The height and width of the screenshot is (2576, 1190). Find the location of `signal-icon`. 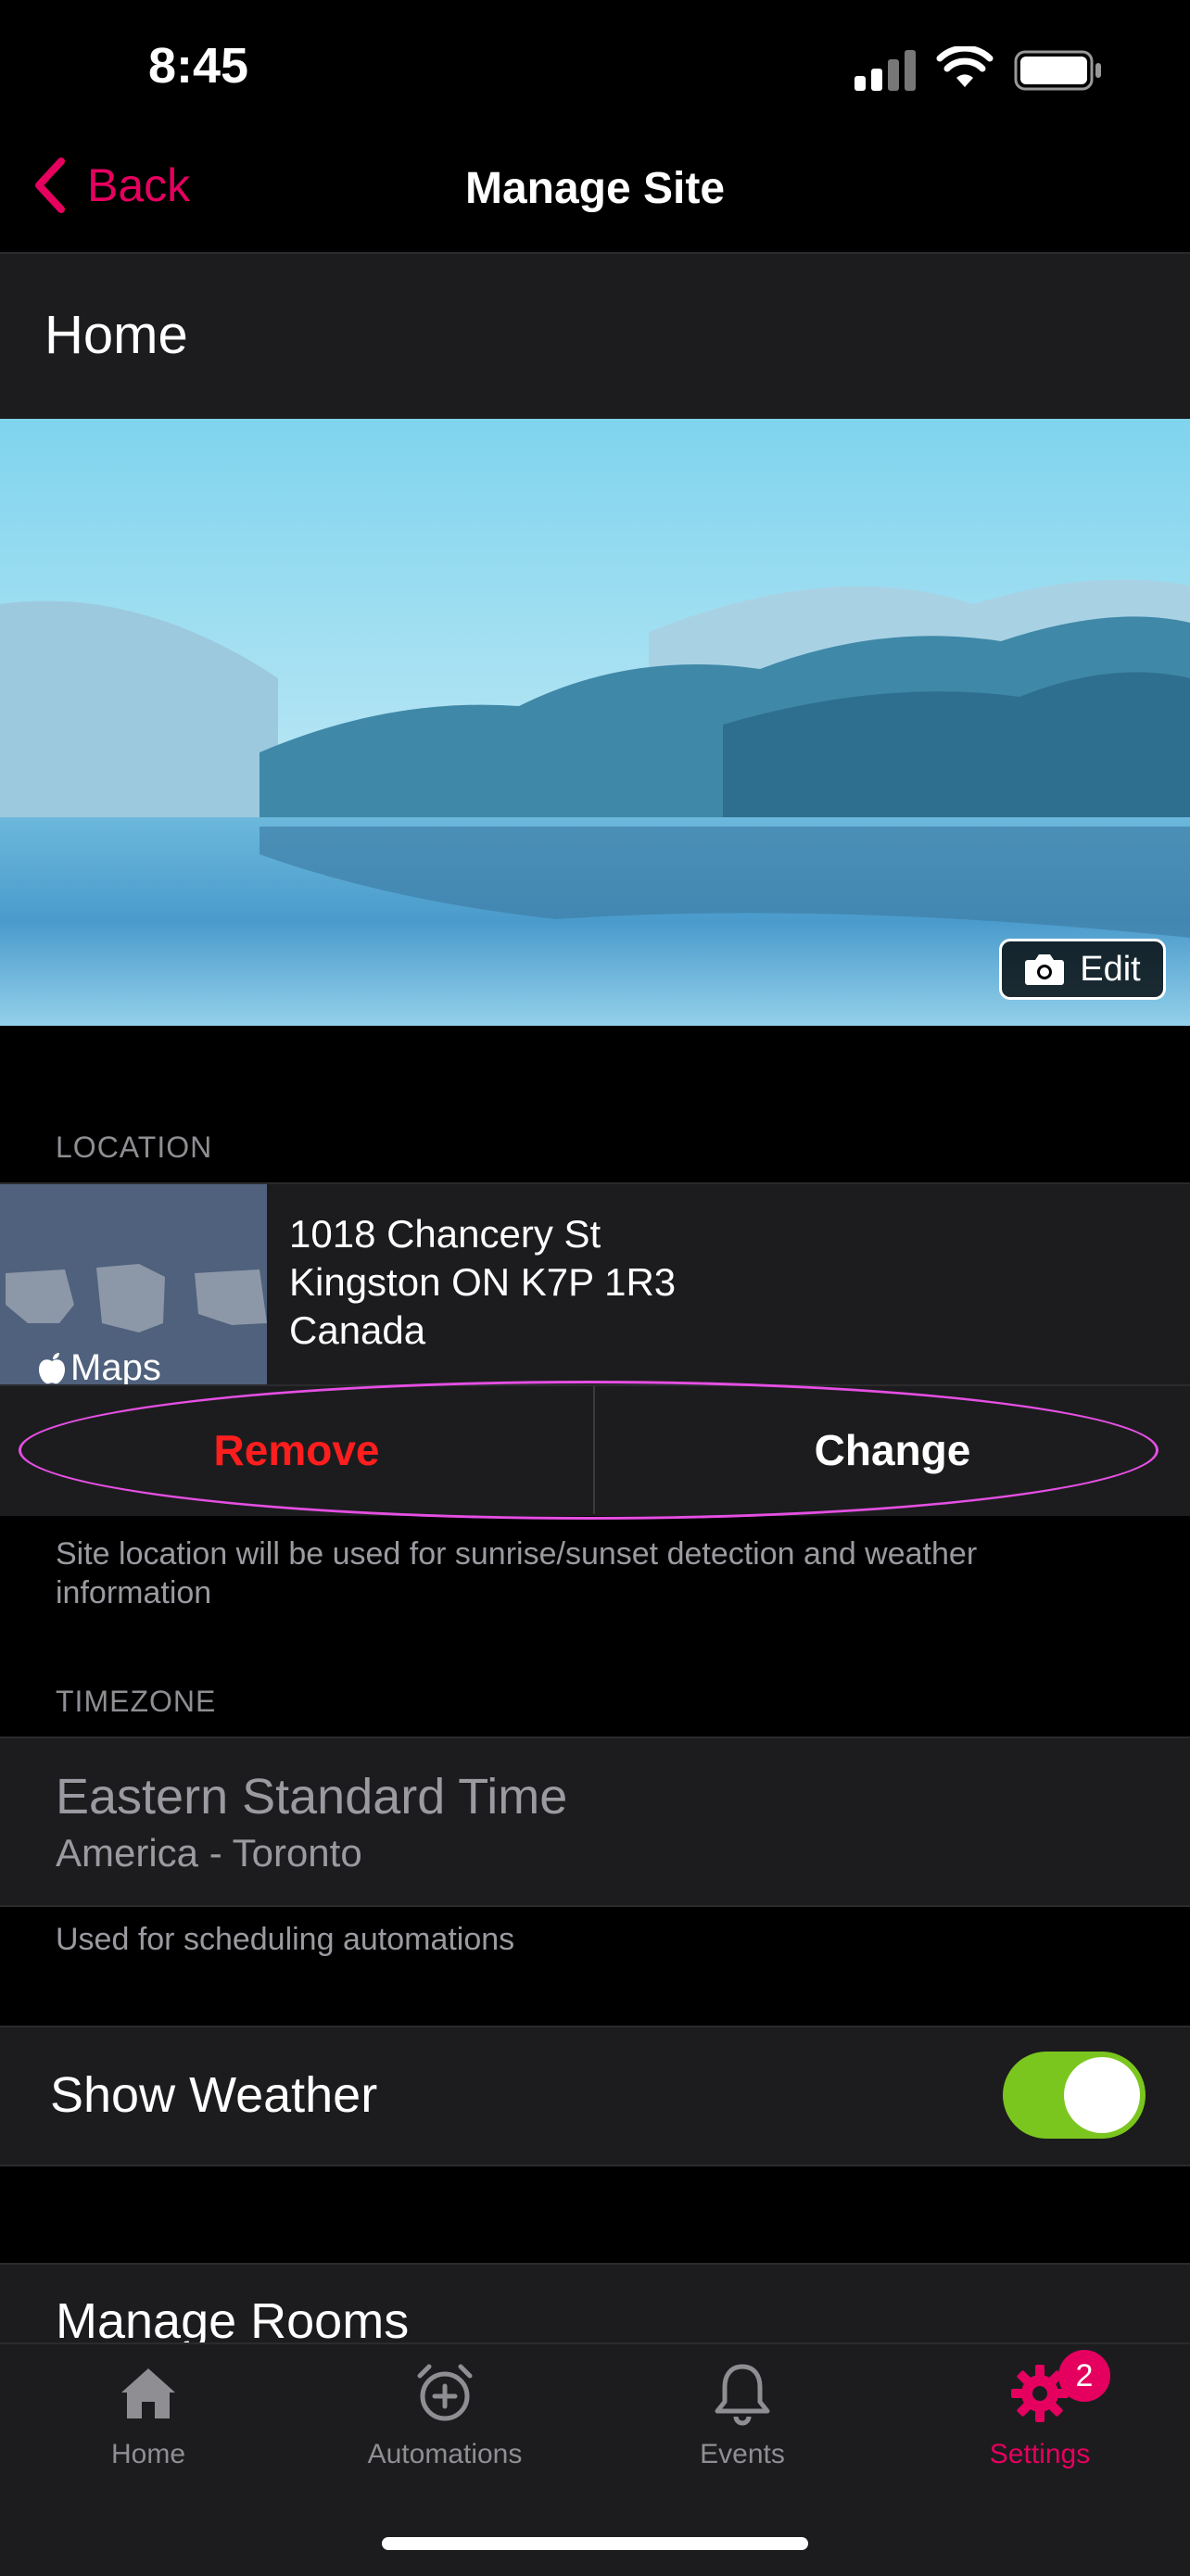

signal-icon is located at coordinates (885, 70).